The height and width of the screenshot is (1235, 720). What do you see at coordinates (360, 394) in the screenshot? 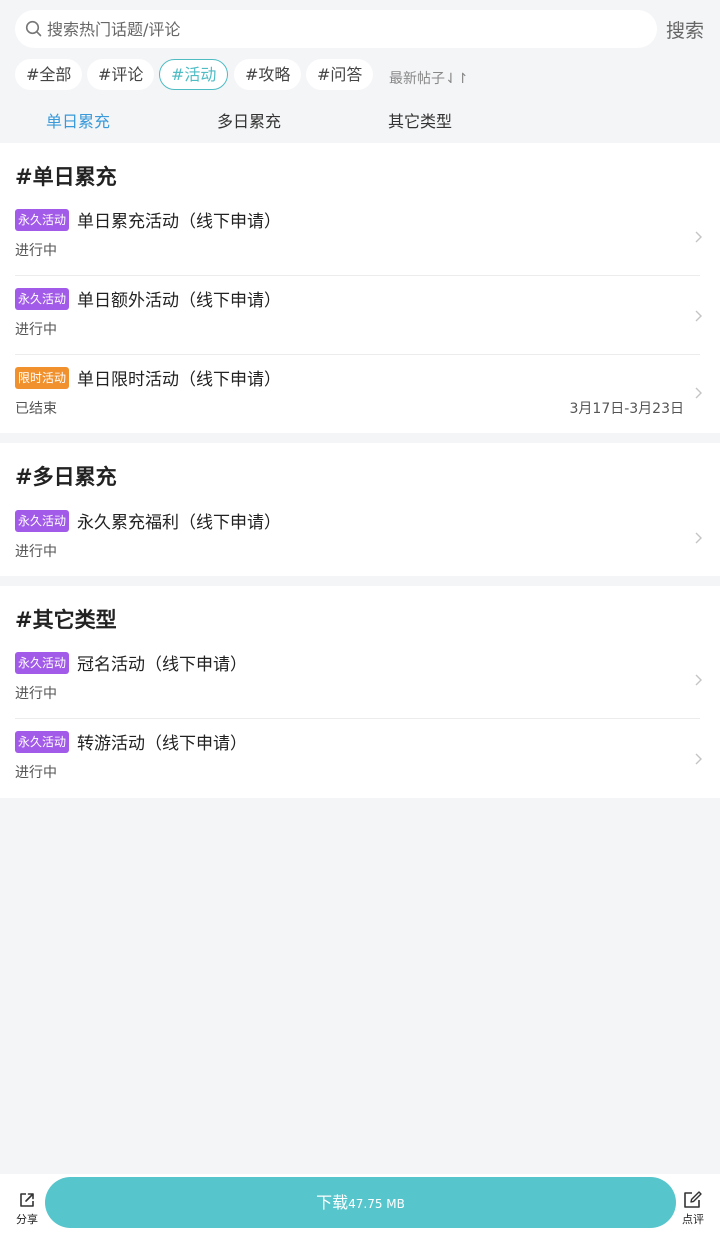
I see `list-item: 限时活动 单日限时活动（线下申请） 已结束 3月17日-3月23日` at bounding box center [360, 394].